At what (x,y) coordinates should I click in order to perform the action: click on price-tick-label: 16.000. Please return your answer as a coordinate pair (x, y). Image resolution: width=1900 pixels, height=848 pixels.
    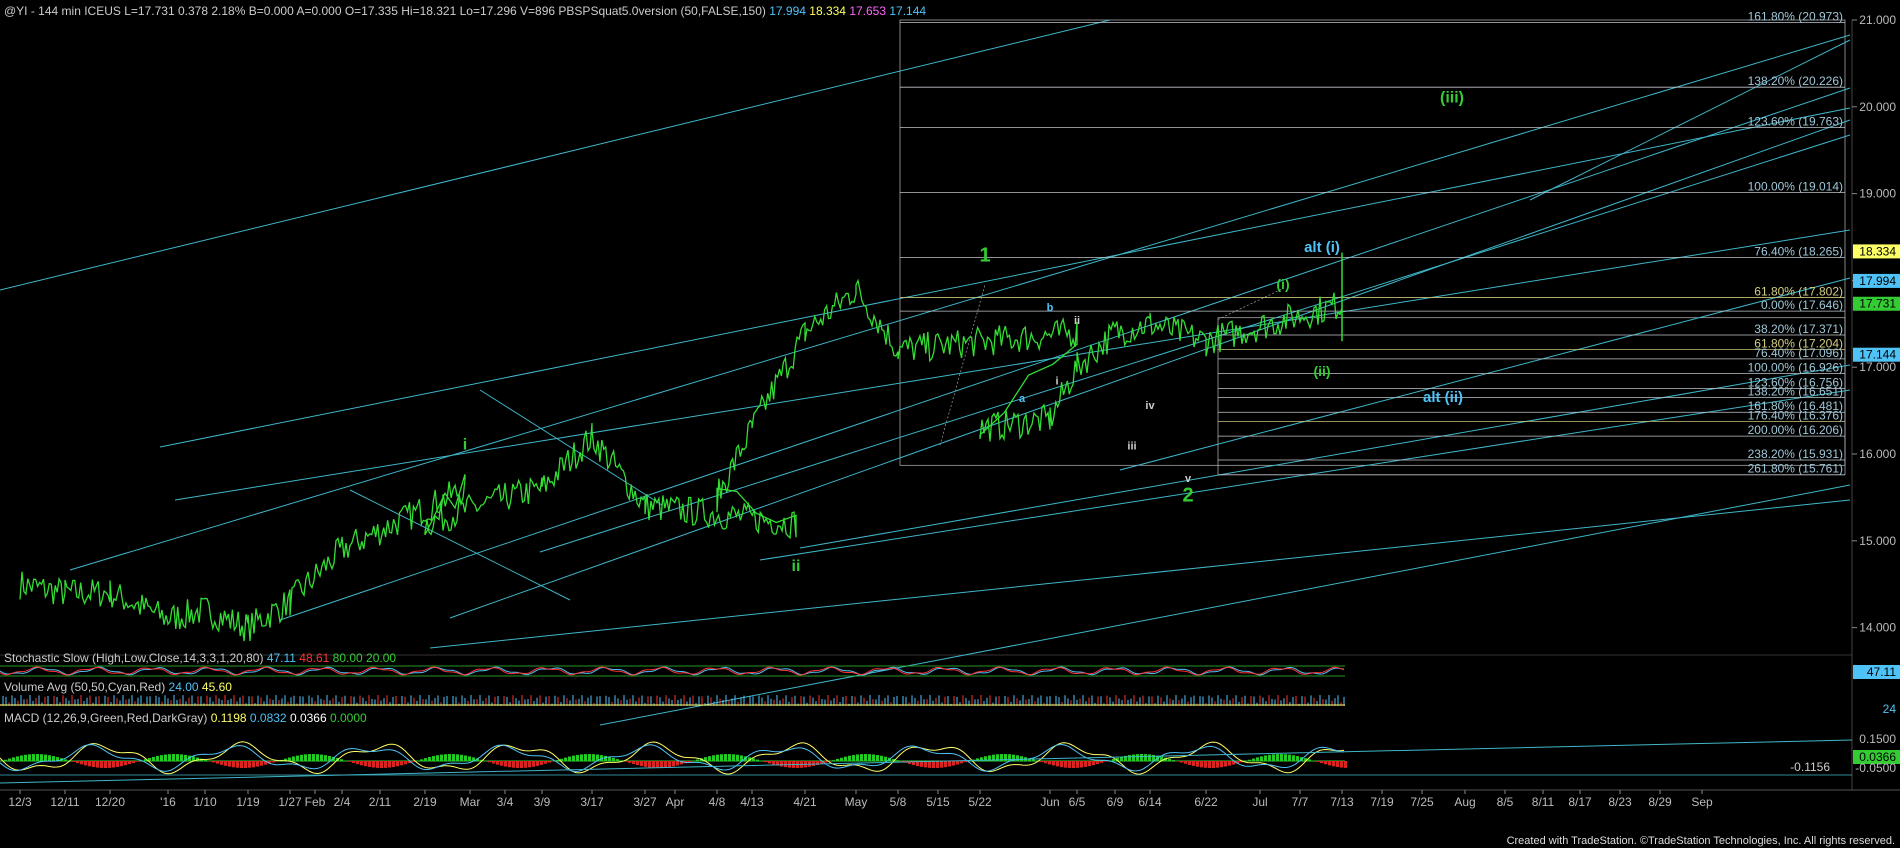
    Looking at the image, I should click on (1877, 454).